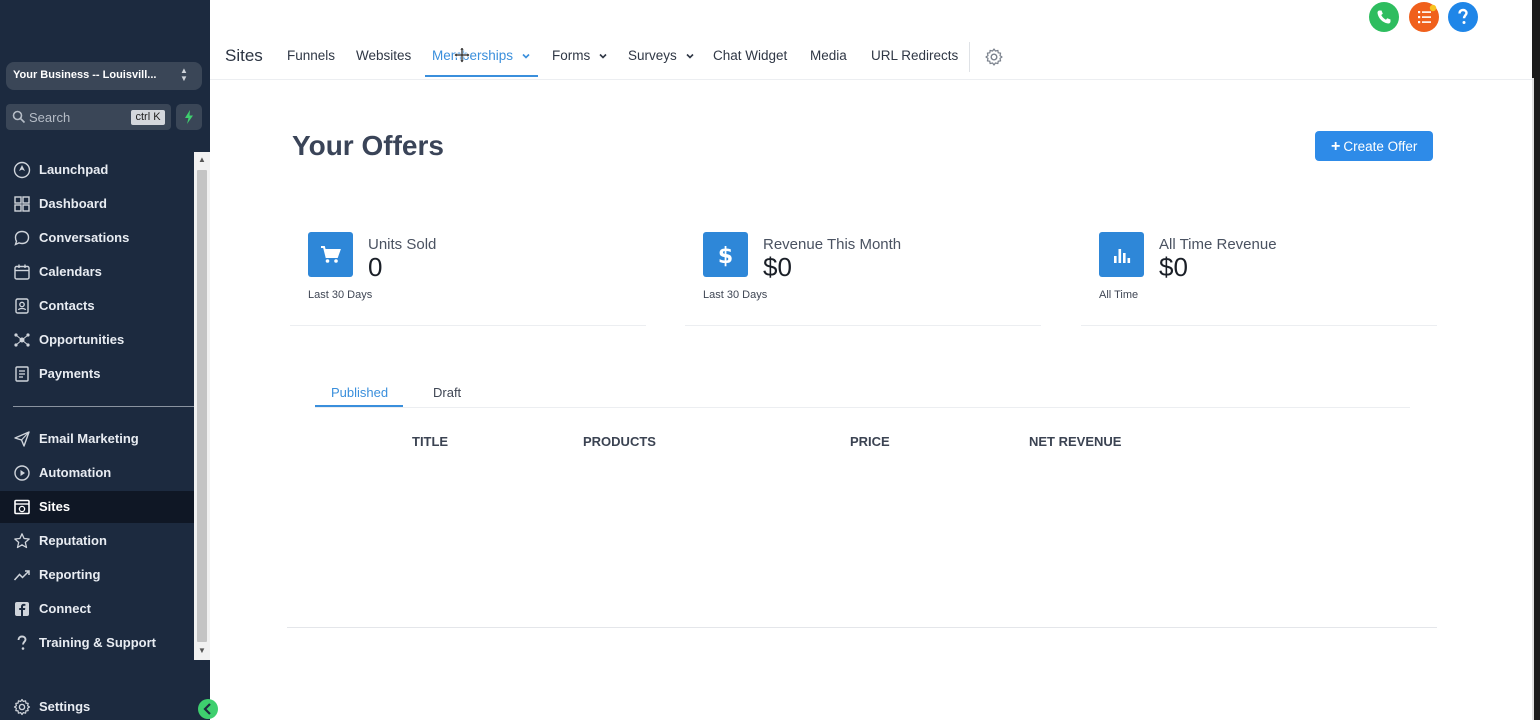 The height and width of the screenshot is (720, 1540). Describe the element at coordinates (202, 160) in the screenshot. I see `scroll-up-arrow-icon: ▲` at that location.